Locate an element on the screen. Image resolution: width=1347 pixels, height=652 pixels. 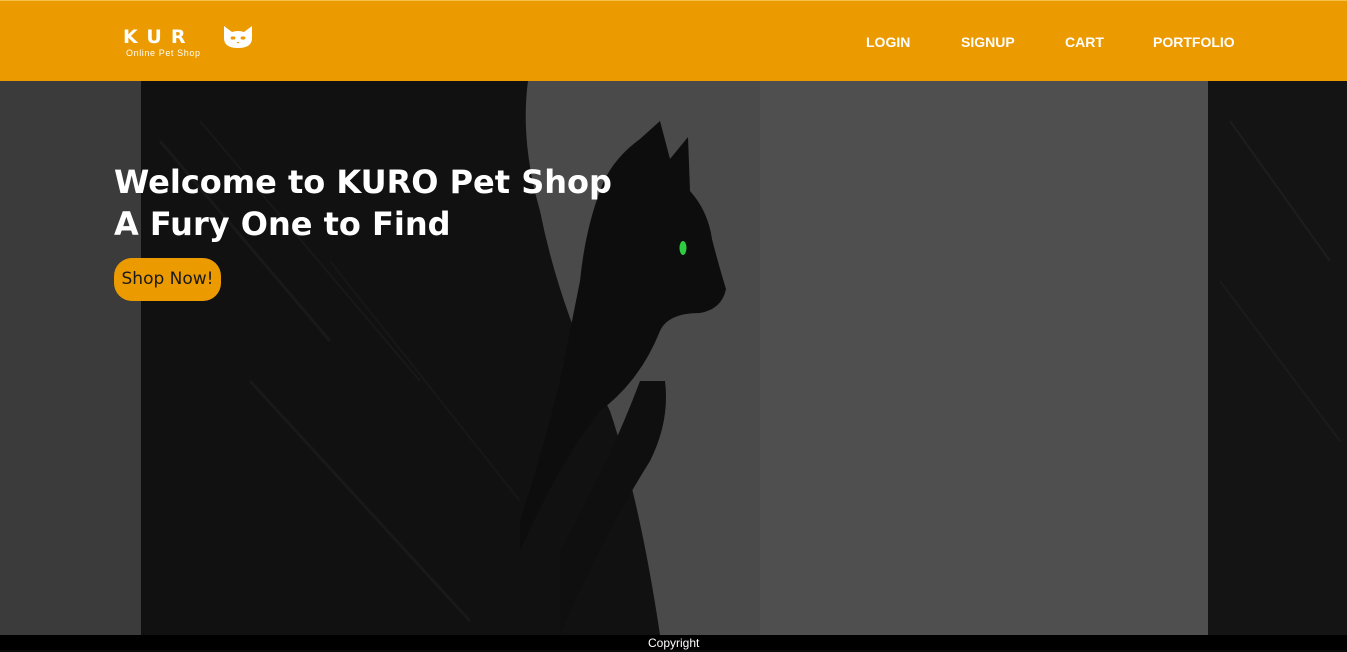
hero-headline-line-2: A Fury One to Find is located at coordinates (282, 224).